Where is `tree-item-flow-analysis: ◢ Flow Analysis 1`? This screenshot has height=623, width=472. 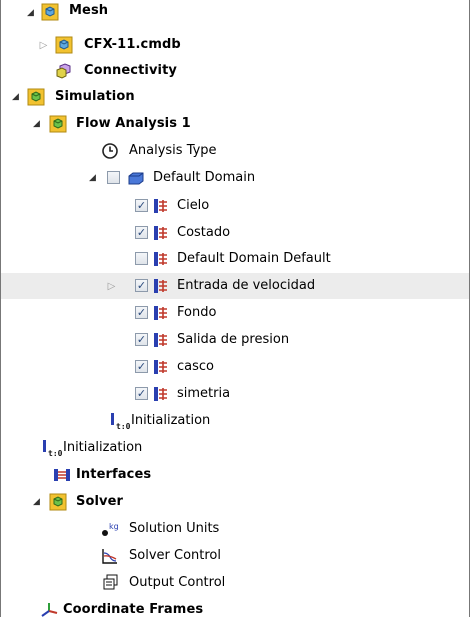
tree-item-flow-analysis: ◢ Flow Analysis 1 is located at coordinates (235, 124).